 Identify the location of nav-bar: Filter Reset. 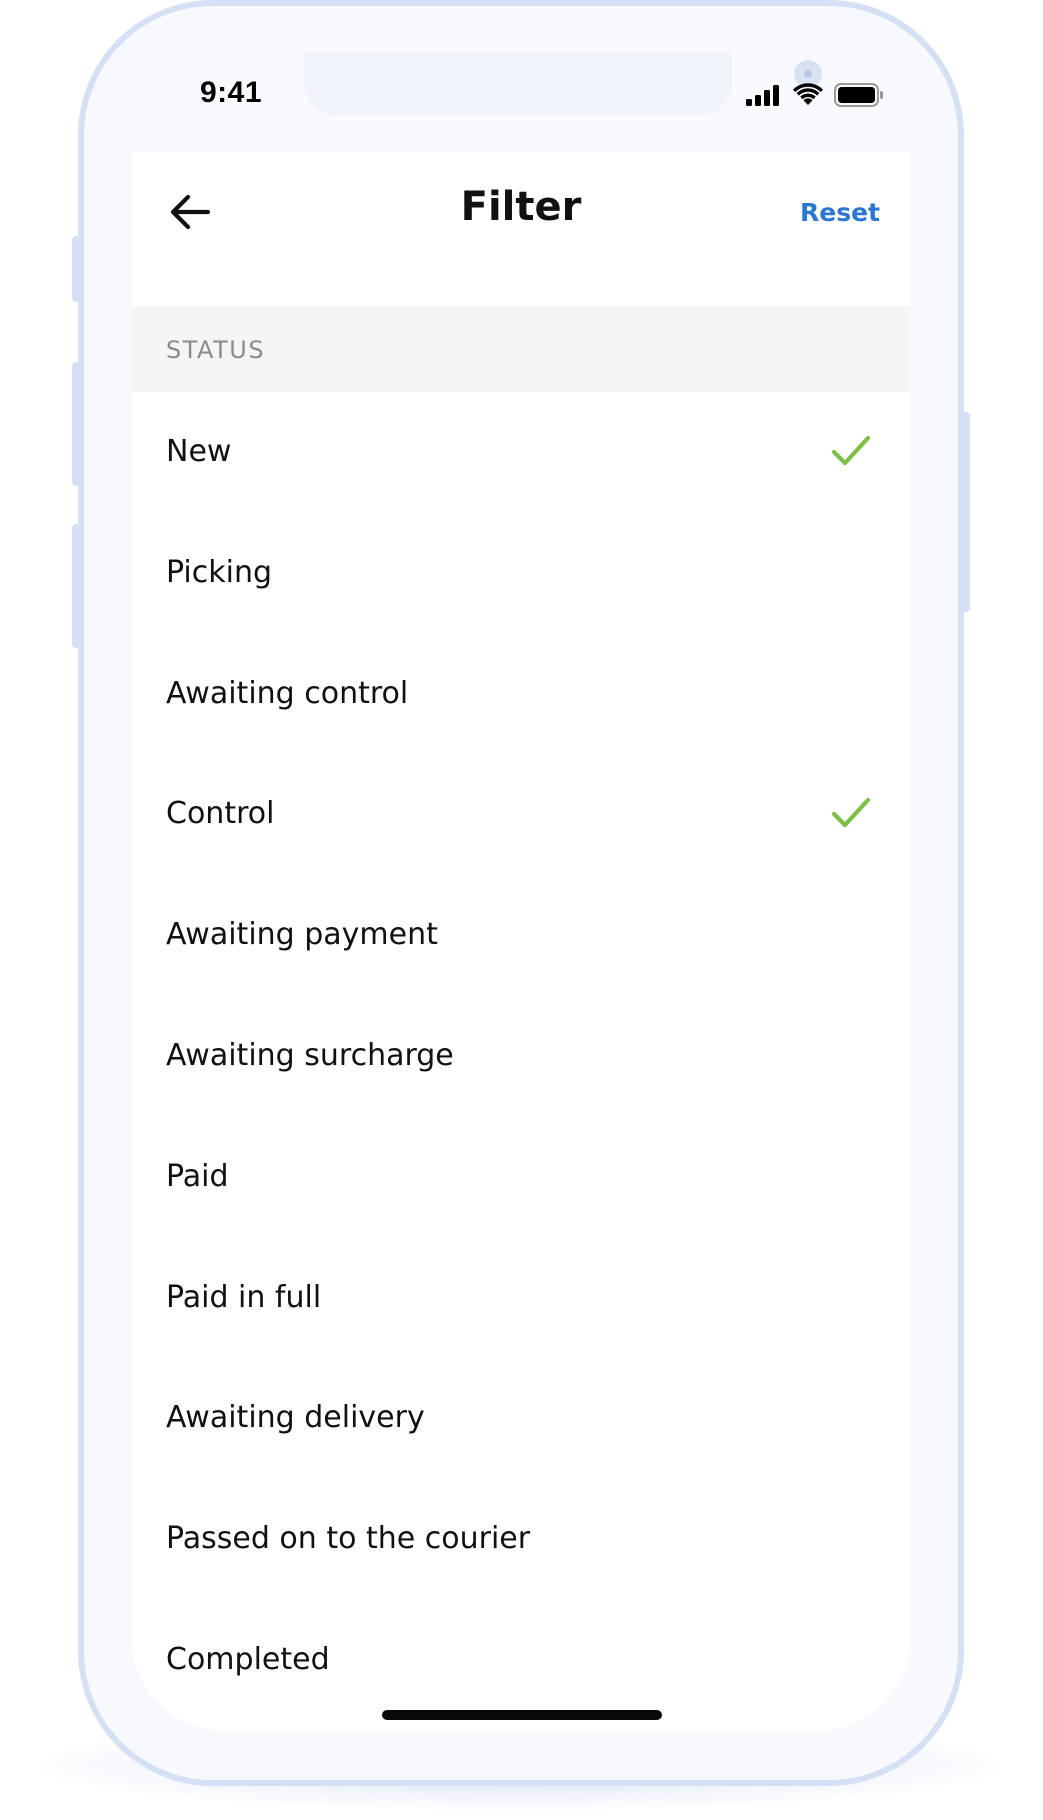
(521, 229).